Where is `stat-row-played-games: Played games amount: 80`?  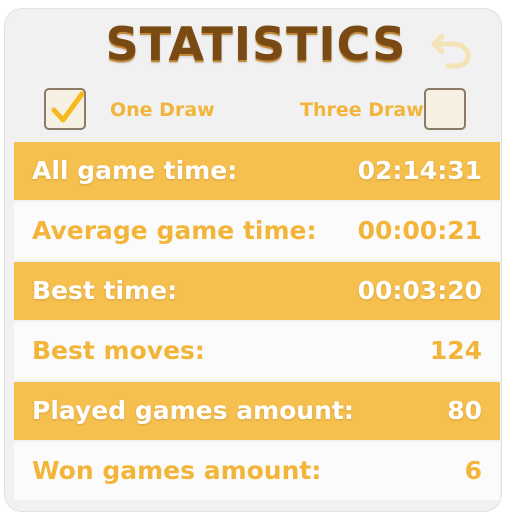
stat-row-played-games: Played games amount: 80 is located at coordinates (257, 411).